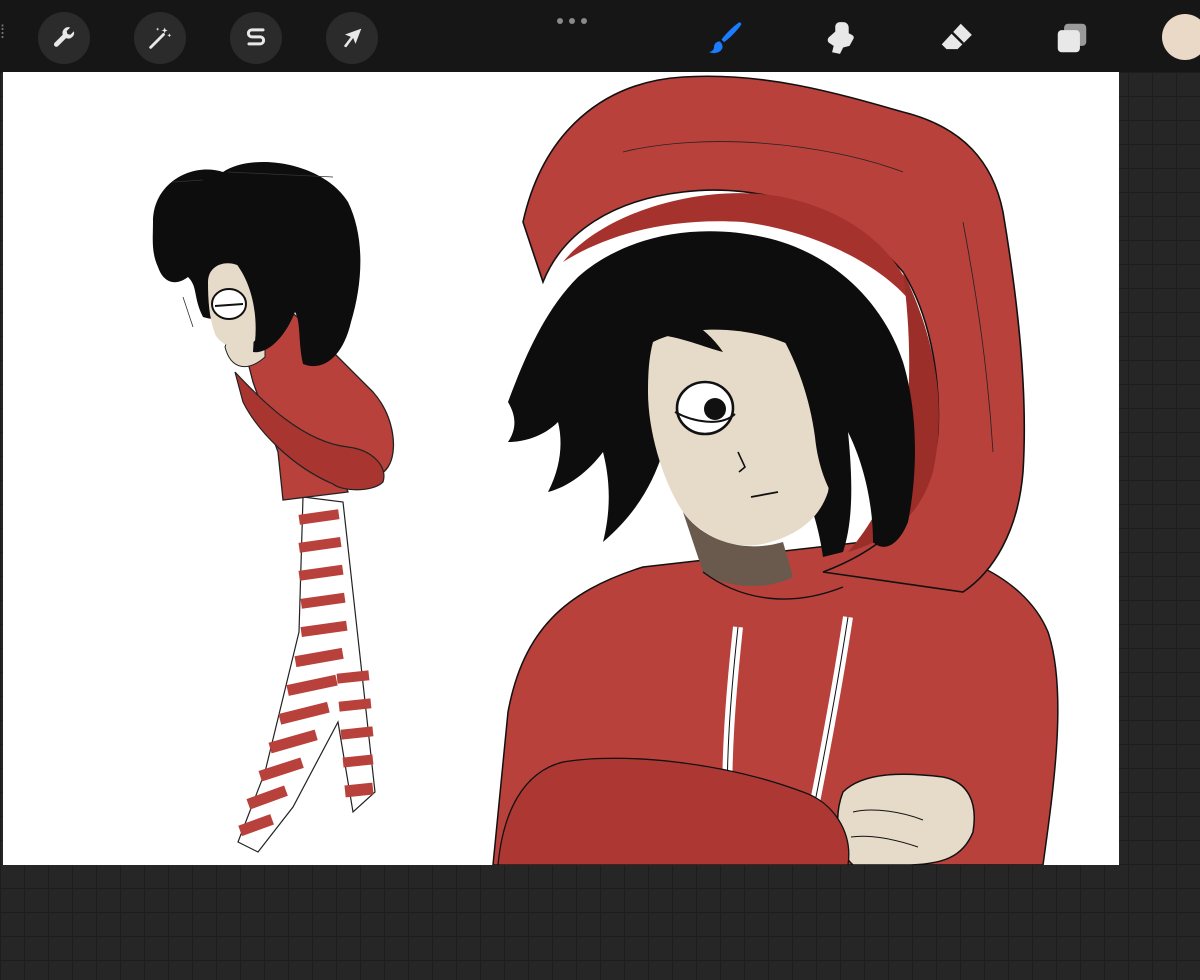  I want to click on selection-button, so click(256, 38).